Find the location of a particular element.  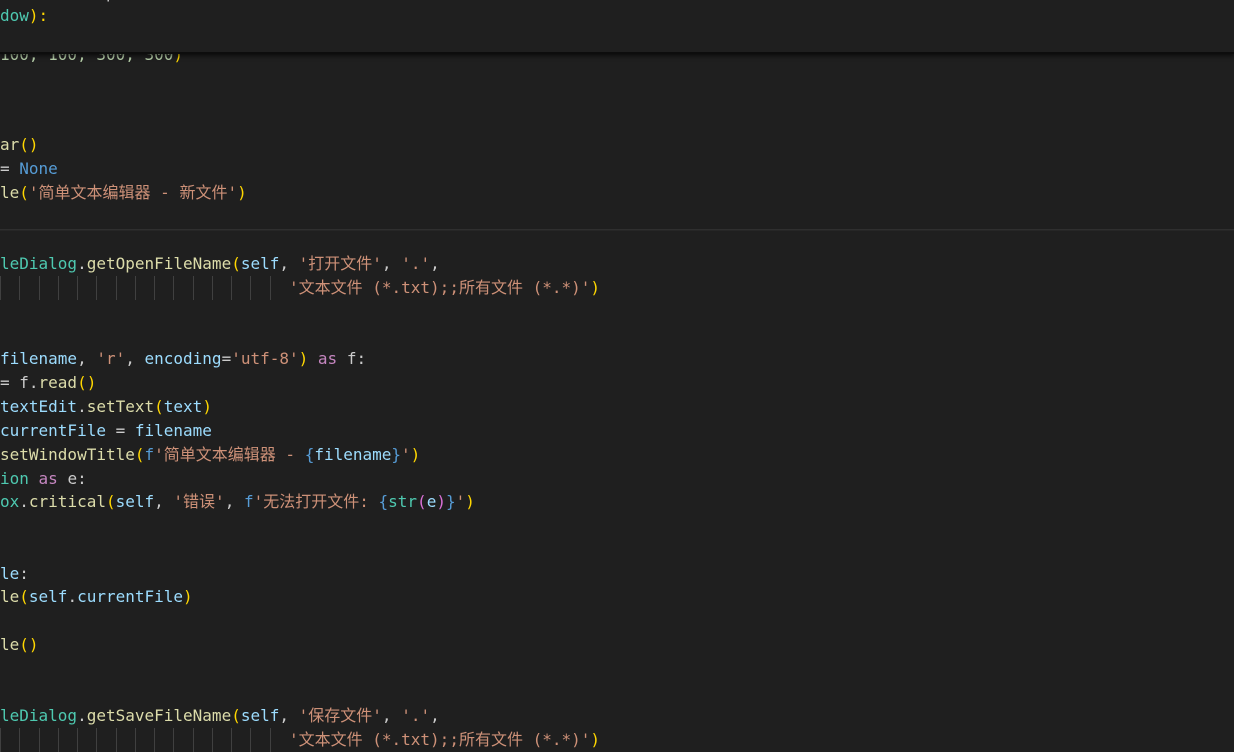

sticky-scroll-header: os, QMainWip dow): is located at coordinates (617, 27).